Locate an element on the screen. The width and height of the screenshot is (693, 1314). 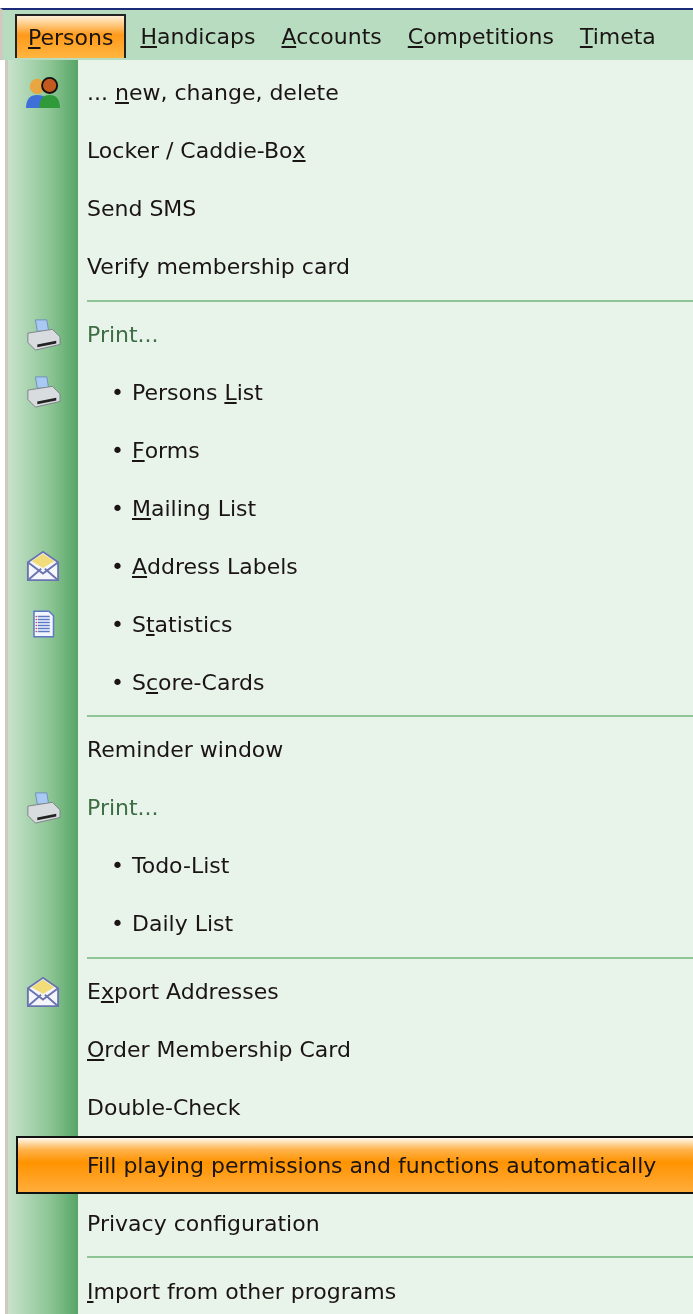
menu-item: Import from other programs is located at coordinates (385, 1288).